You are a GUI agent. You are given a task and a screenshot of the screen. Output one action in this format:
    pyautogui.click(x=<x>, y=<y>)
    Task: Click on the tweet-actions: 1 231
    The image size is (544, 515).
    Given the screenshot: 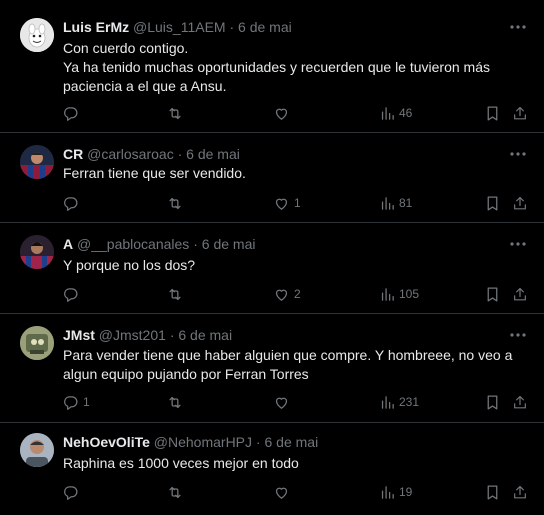 What is the action you would take?
    pyautogui.click(x=272, y=402)
    